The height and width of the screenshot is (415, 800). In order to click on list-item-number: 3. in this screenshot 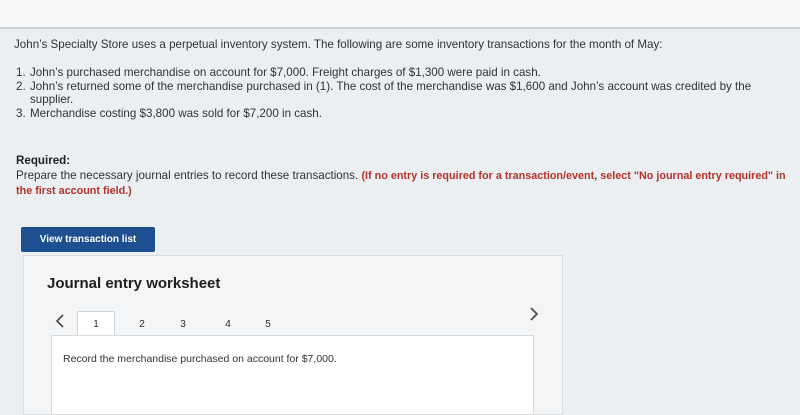, I will do `click(21, 113)`.